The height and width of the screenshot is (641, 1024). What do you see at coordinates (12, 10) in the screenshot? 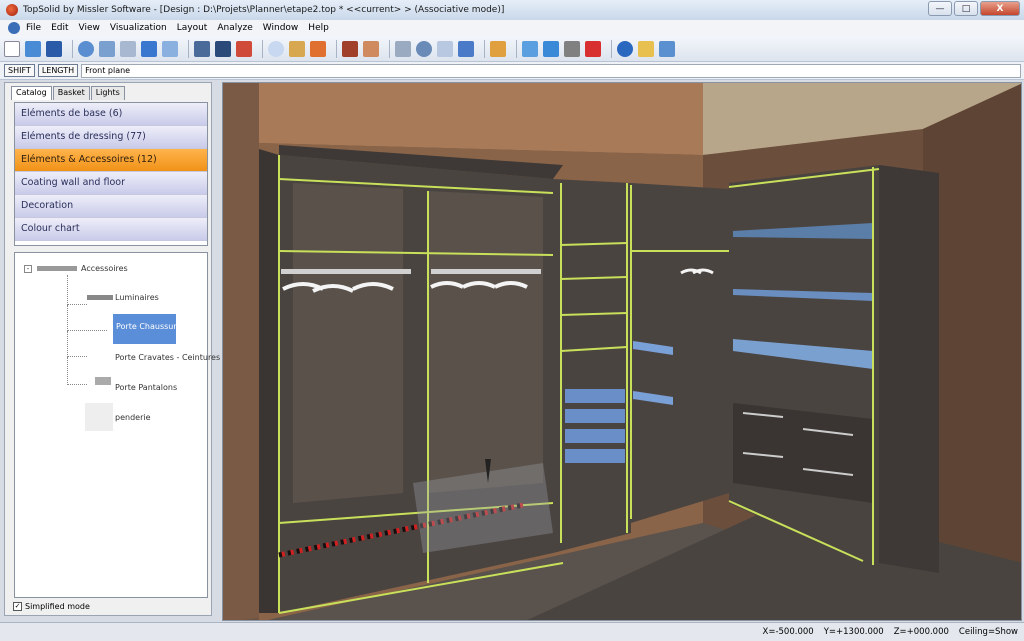
I see `app-icon` at bounding box center [12, 10].